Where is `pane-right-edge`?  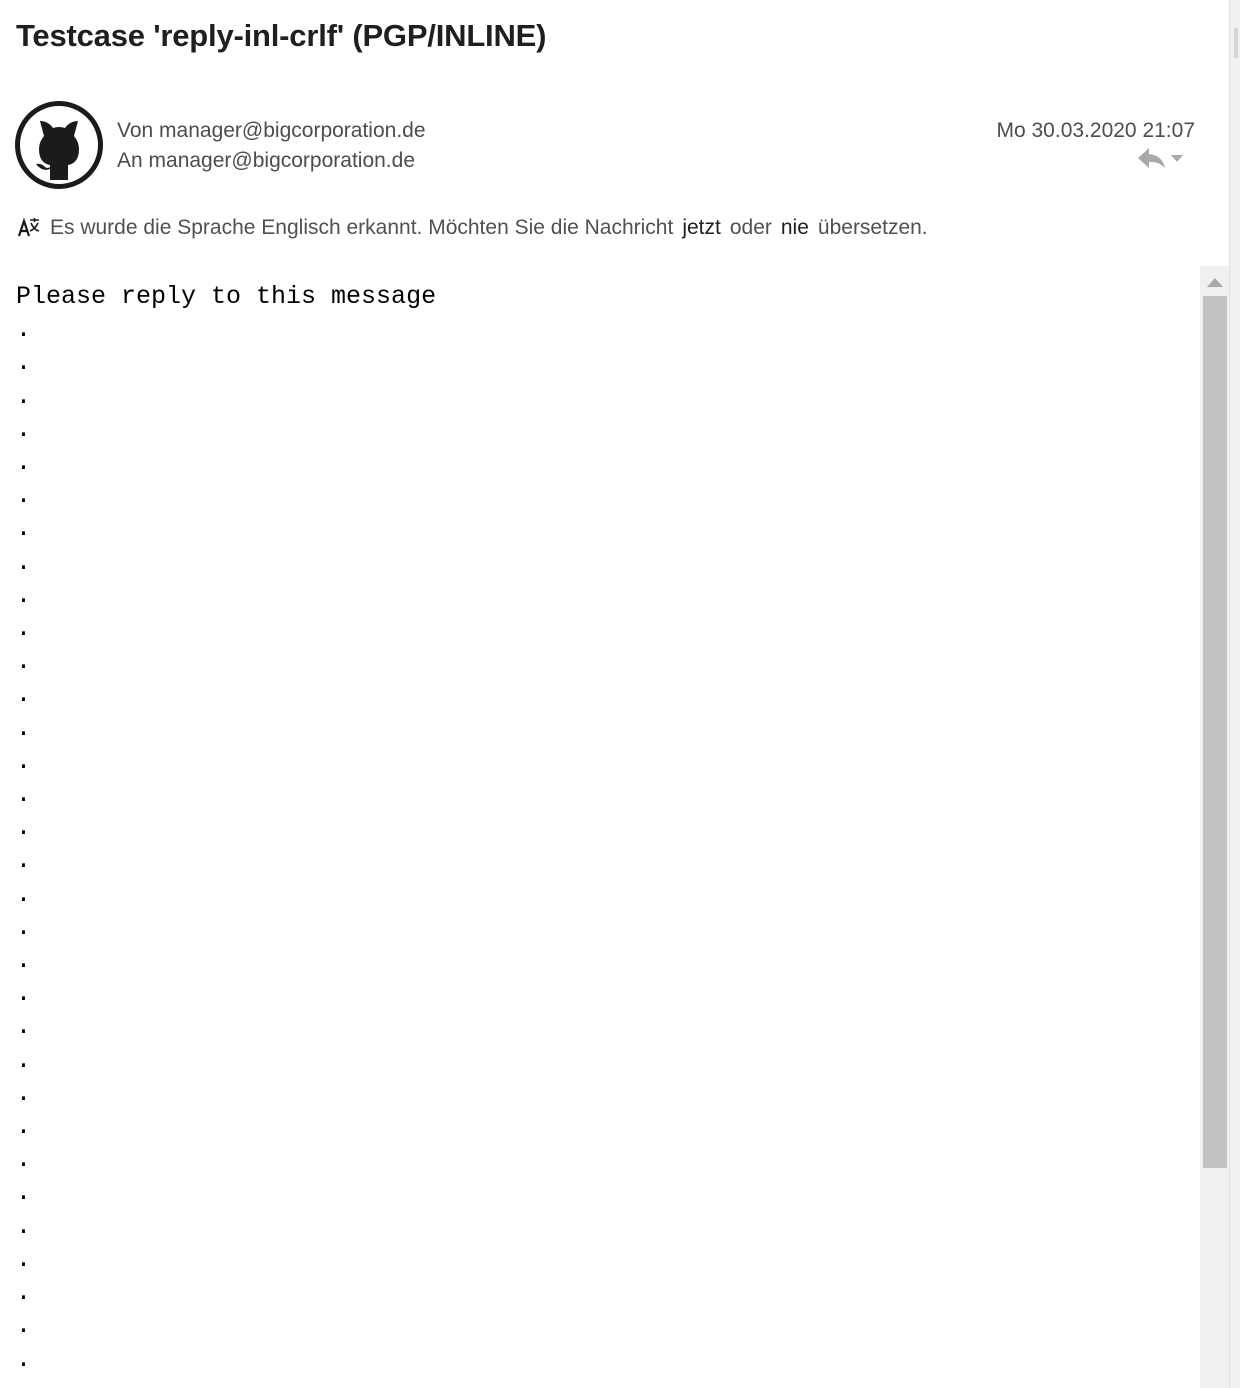 pane-right-edge is located at coordinates (1234, 694).